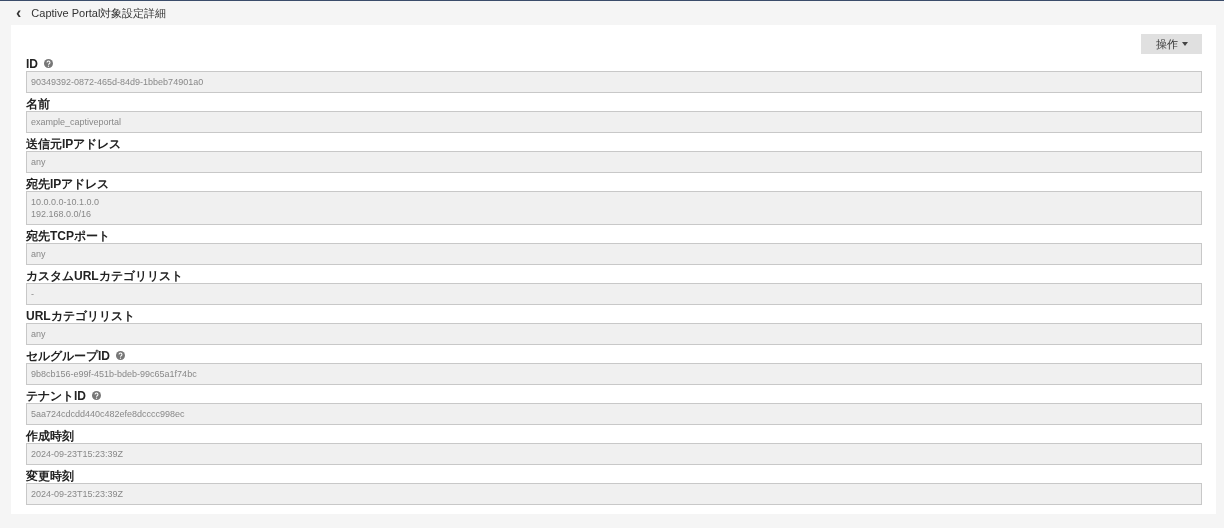  What do you see at coordinates (80, 315) in the screenshot?
I see `field-label: URLカテゴリリスト` at bounding box center [80, 315].